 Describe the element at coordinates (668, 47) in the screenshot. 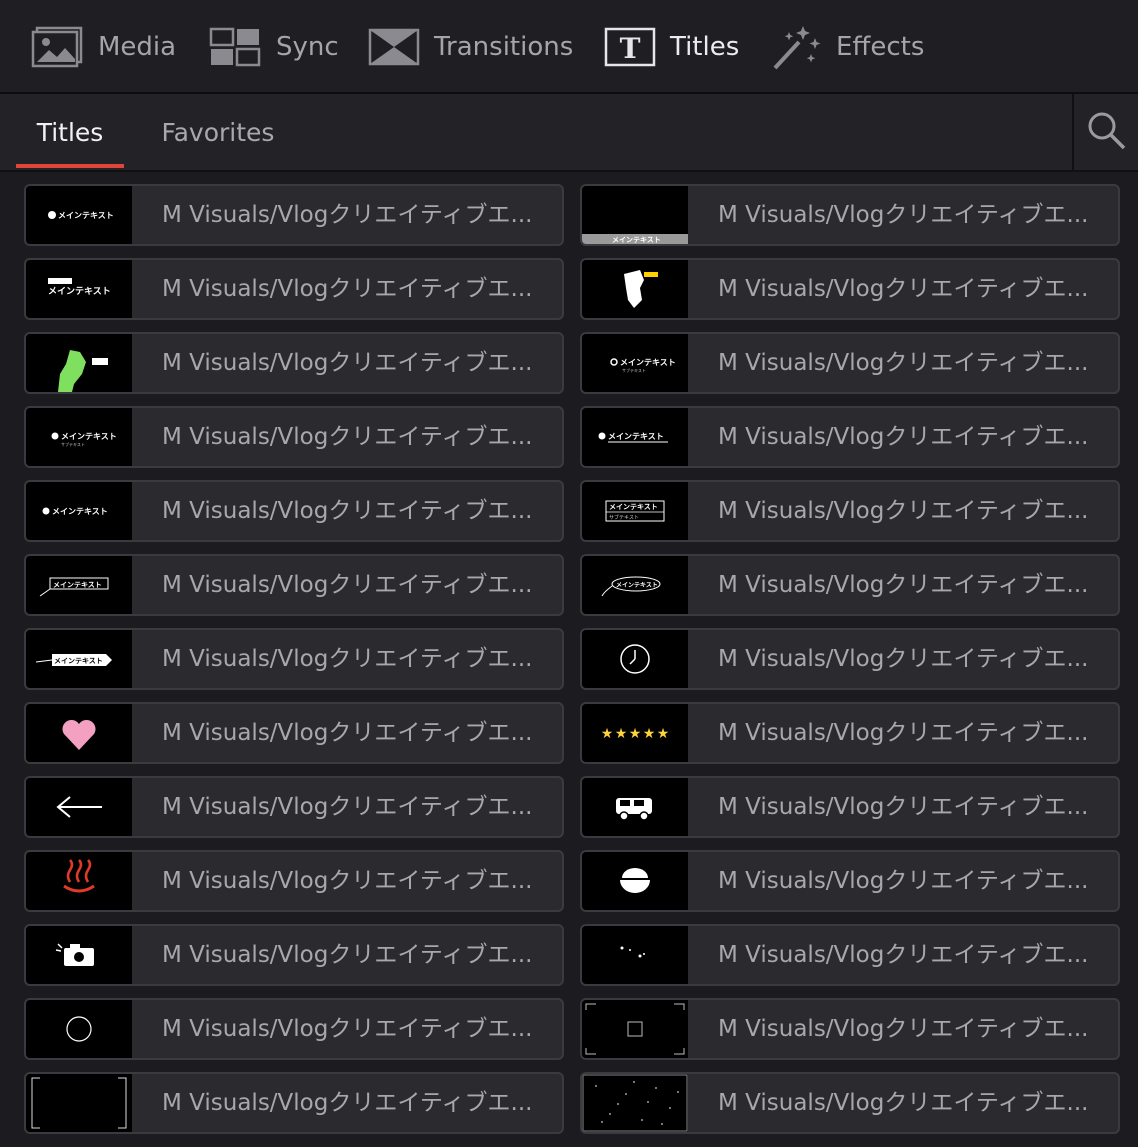

I see `nav-titles: T Titles` at that location.